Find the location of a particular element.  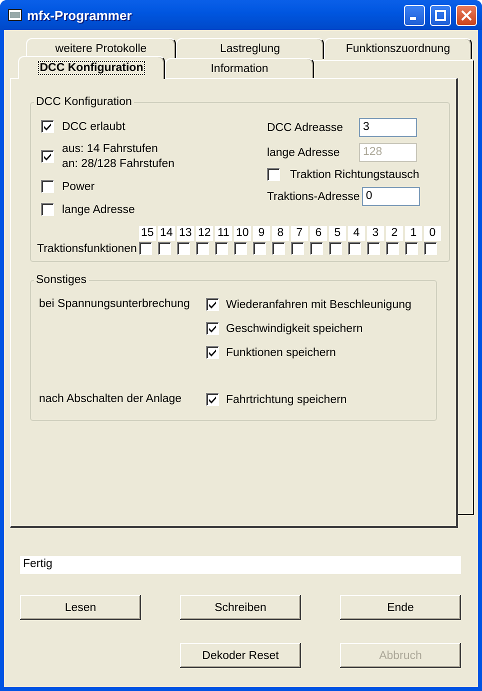

row-label: nach Abschalten der Anlage is located at coordinates (111, 399).